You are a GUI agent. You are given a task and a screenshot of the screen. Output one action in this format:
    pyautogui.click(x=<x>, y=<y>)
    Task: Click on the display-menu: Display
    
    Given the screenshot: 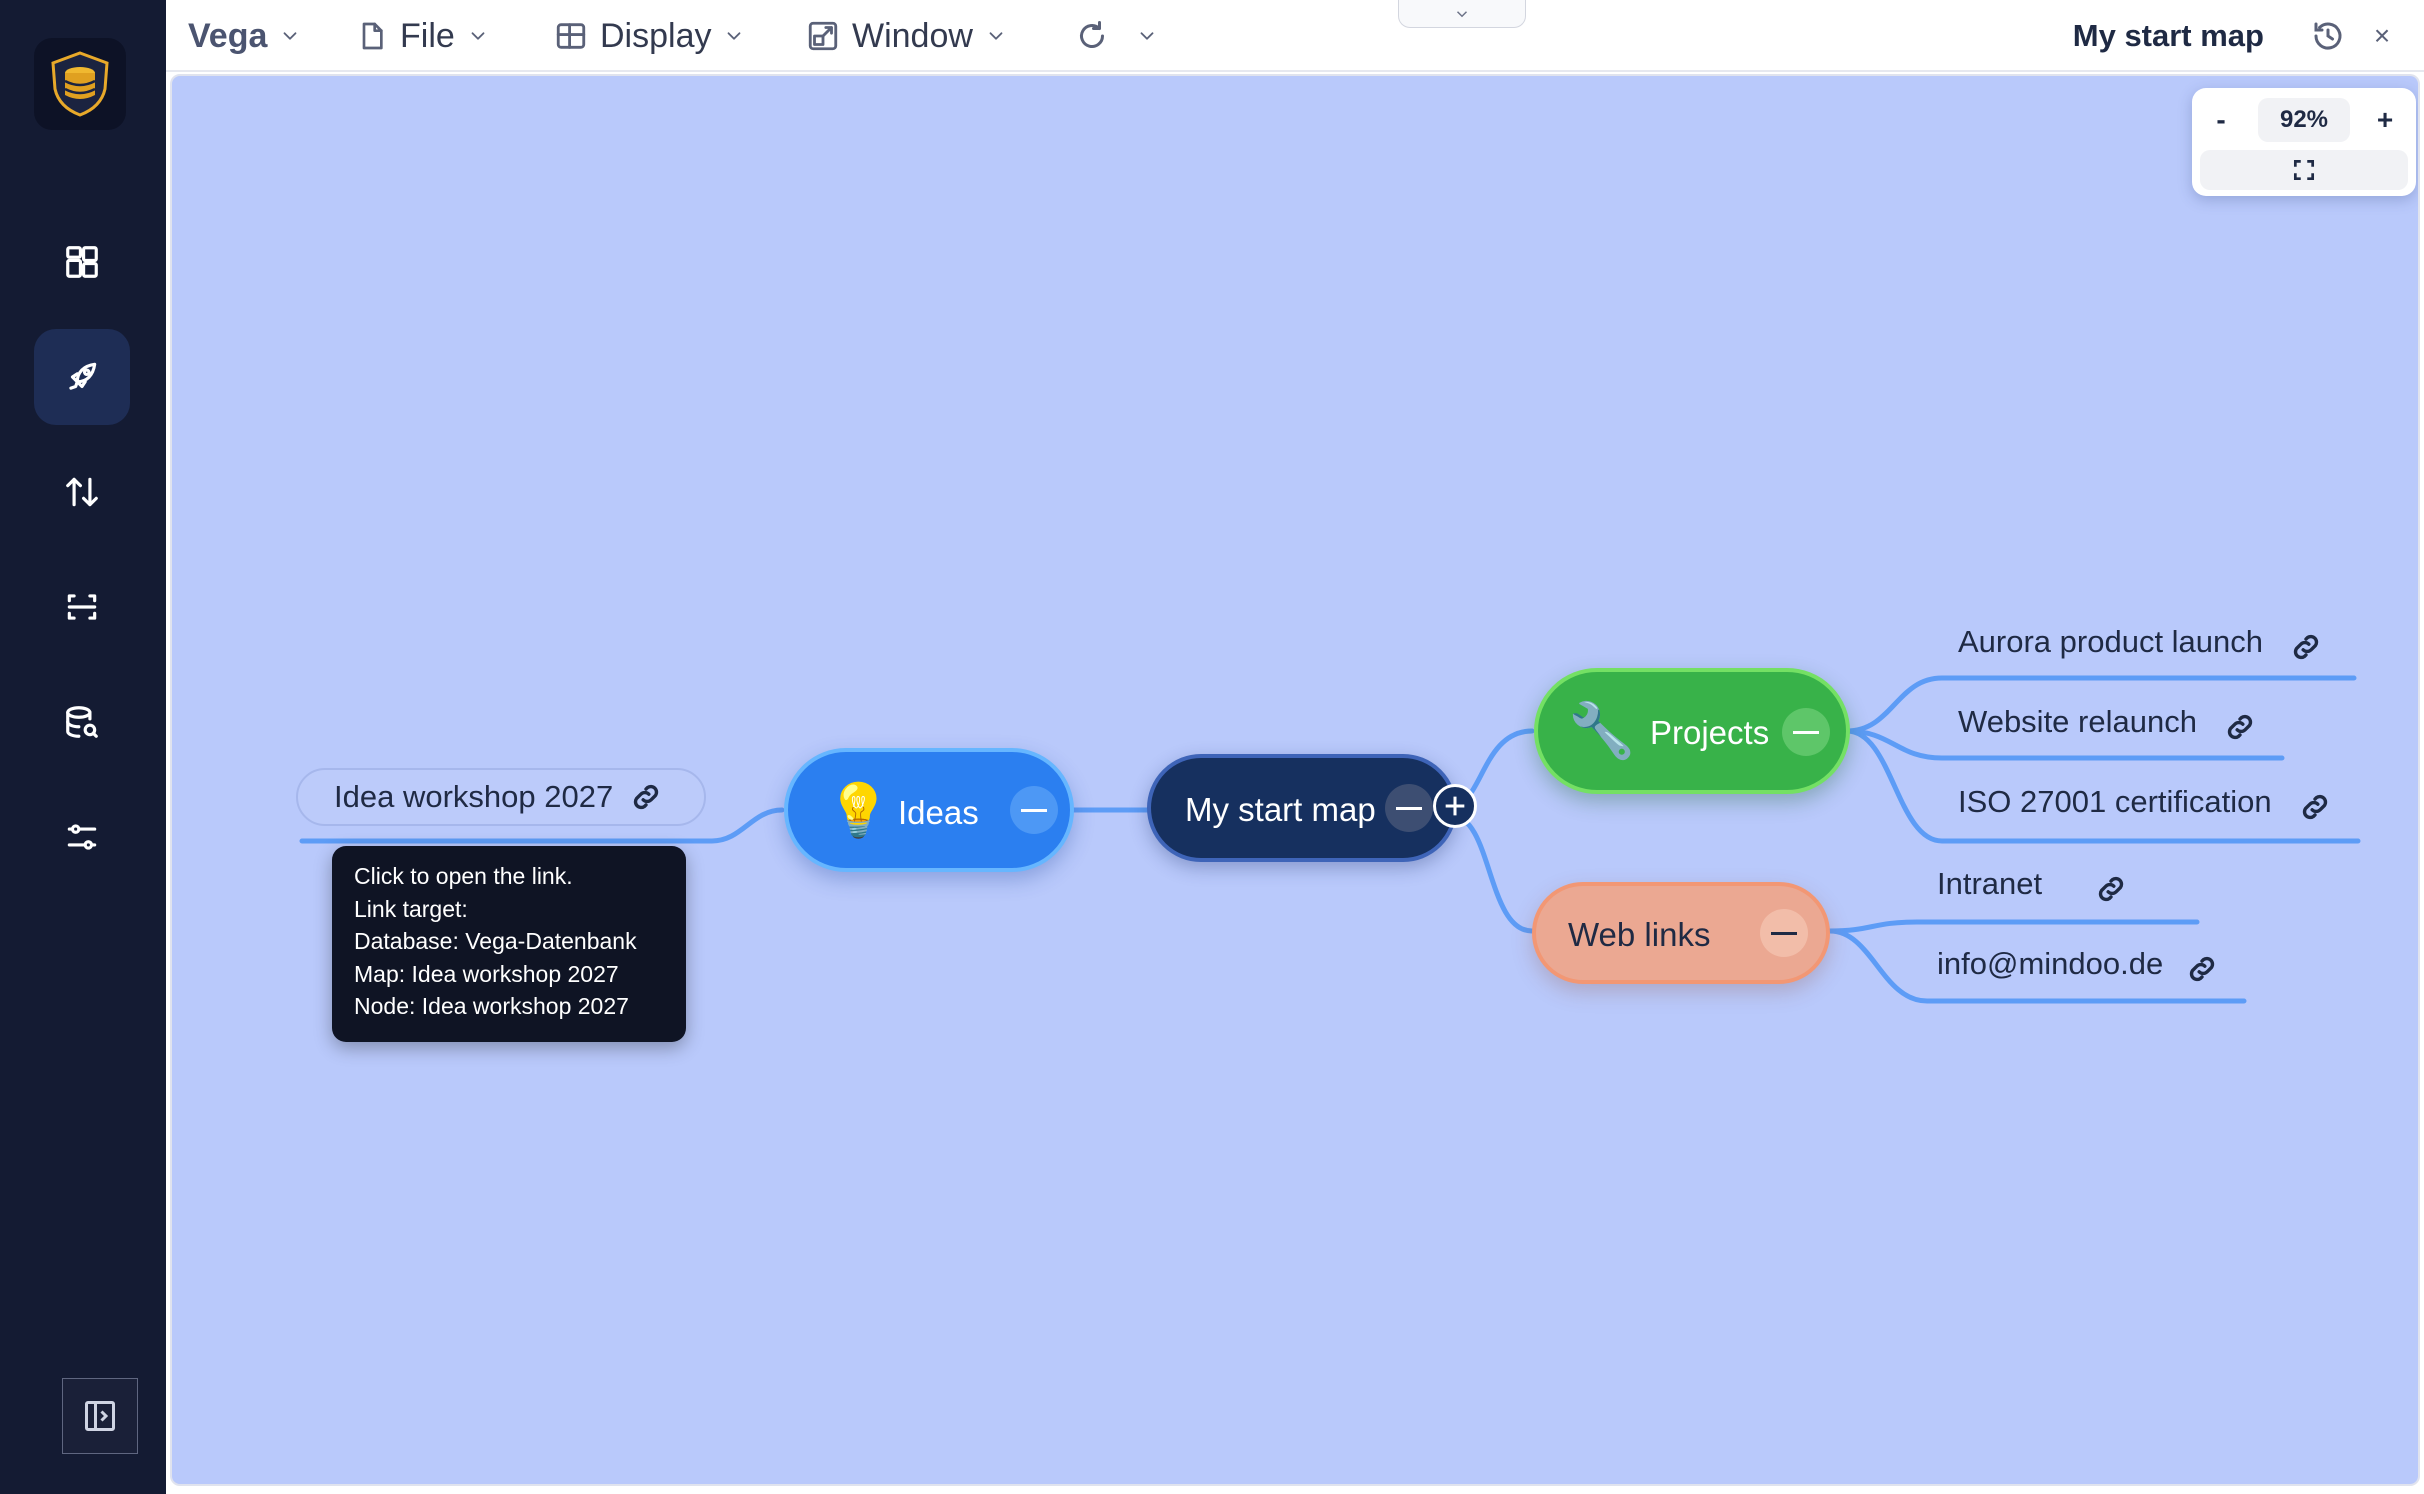 What is the action you would take?
    pyautogui.click(x=649, y=36)
    